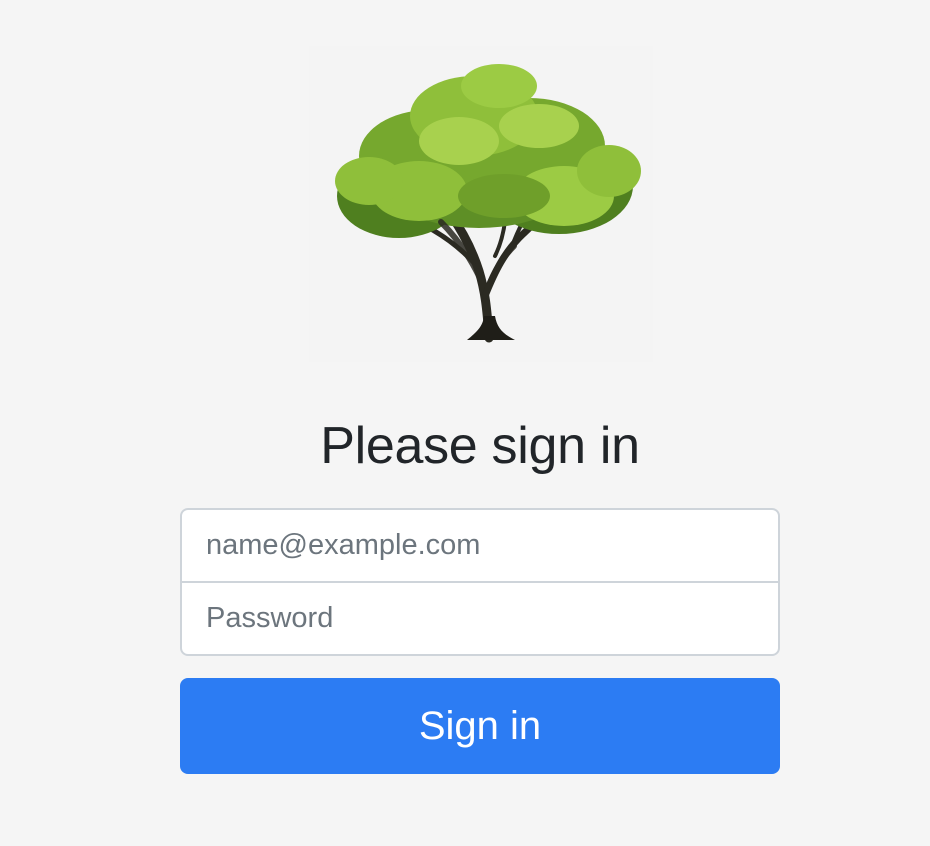 The width and height of the screenshot is (930, 846). Describe the element at coordinates (480, 726) in the screenshot. I see `sign-in-button: Sign in` at that location.